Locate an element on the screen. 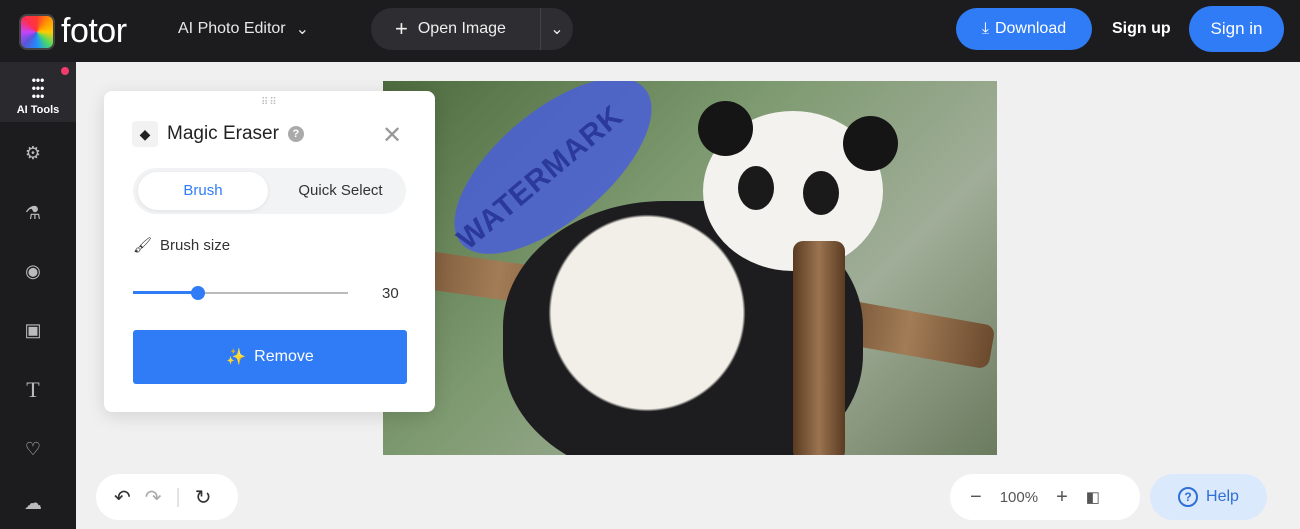  compare-icon: ◧ is located at coordinates (1093, 497).